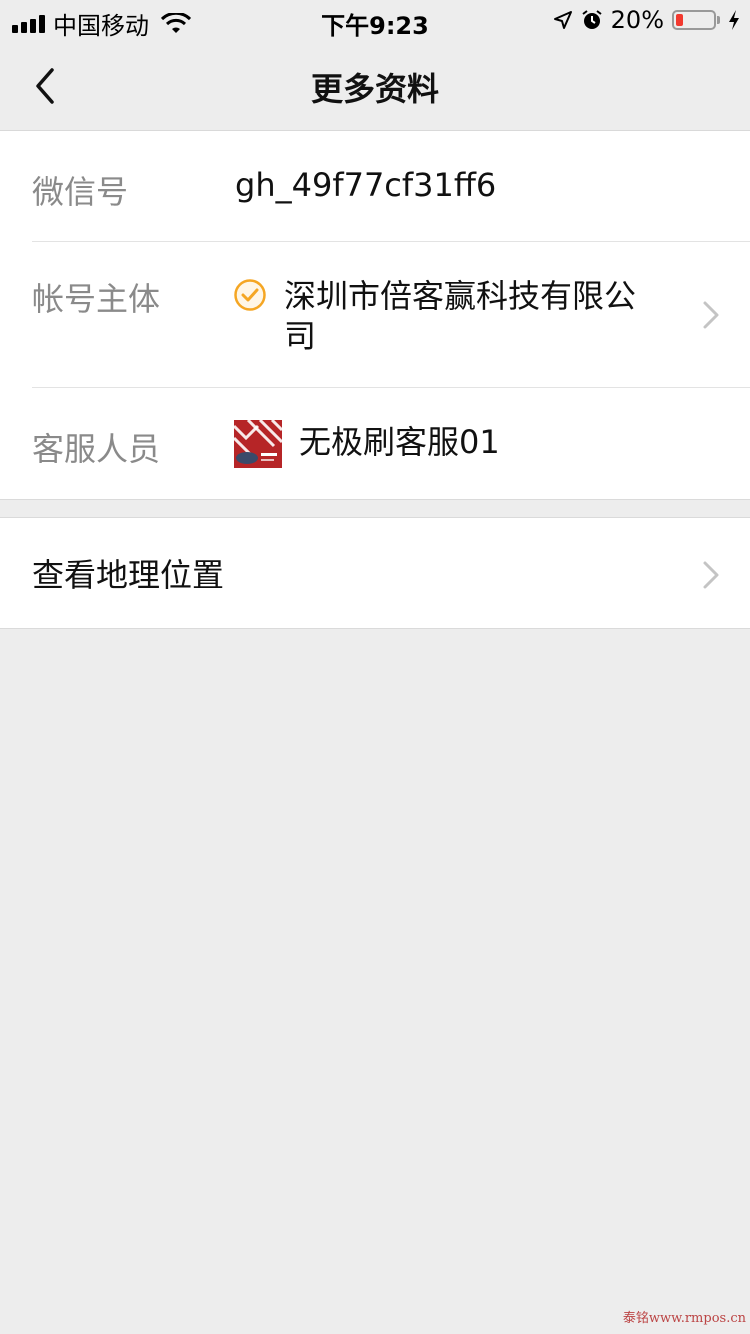 Image resolution: width=750 pixels, height=1334 pixels. What do you see at coordinates (96, 449) in the screenshot?
I see `customer-service-label: 客服人员` at bounding box center [96, 449].